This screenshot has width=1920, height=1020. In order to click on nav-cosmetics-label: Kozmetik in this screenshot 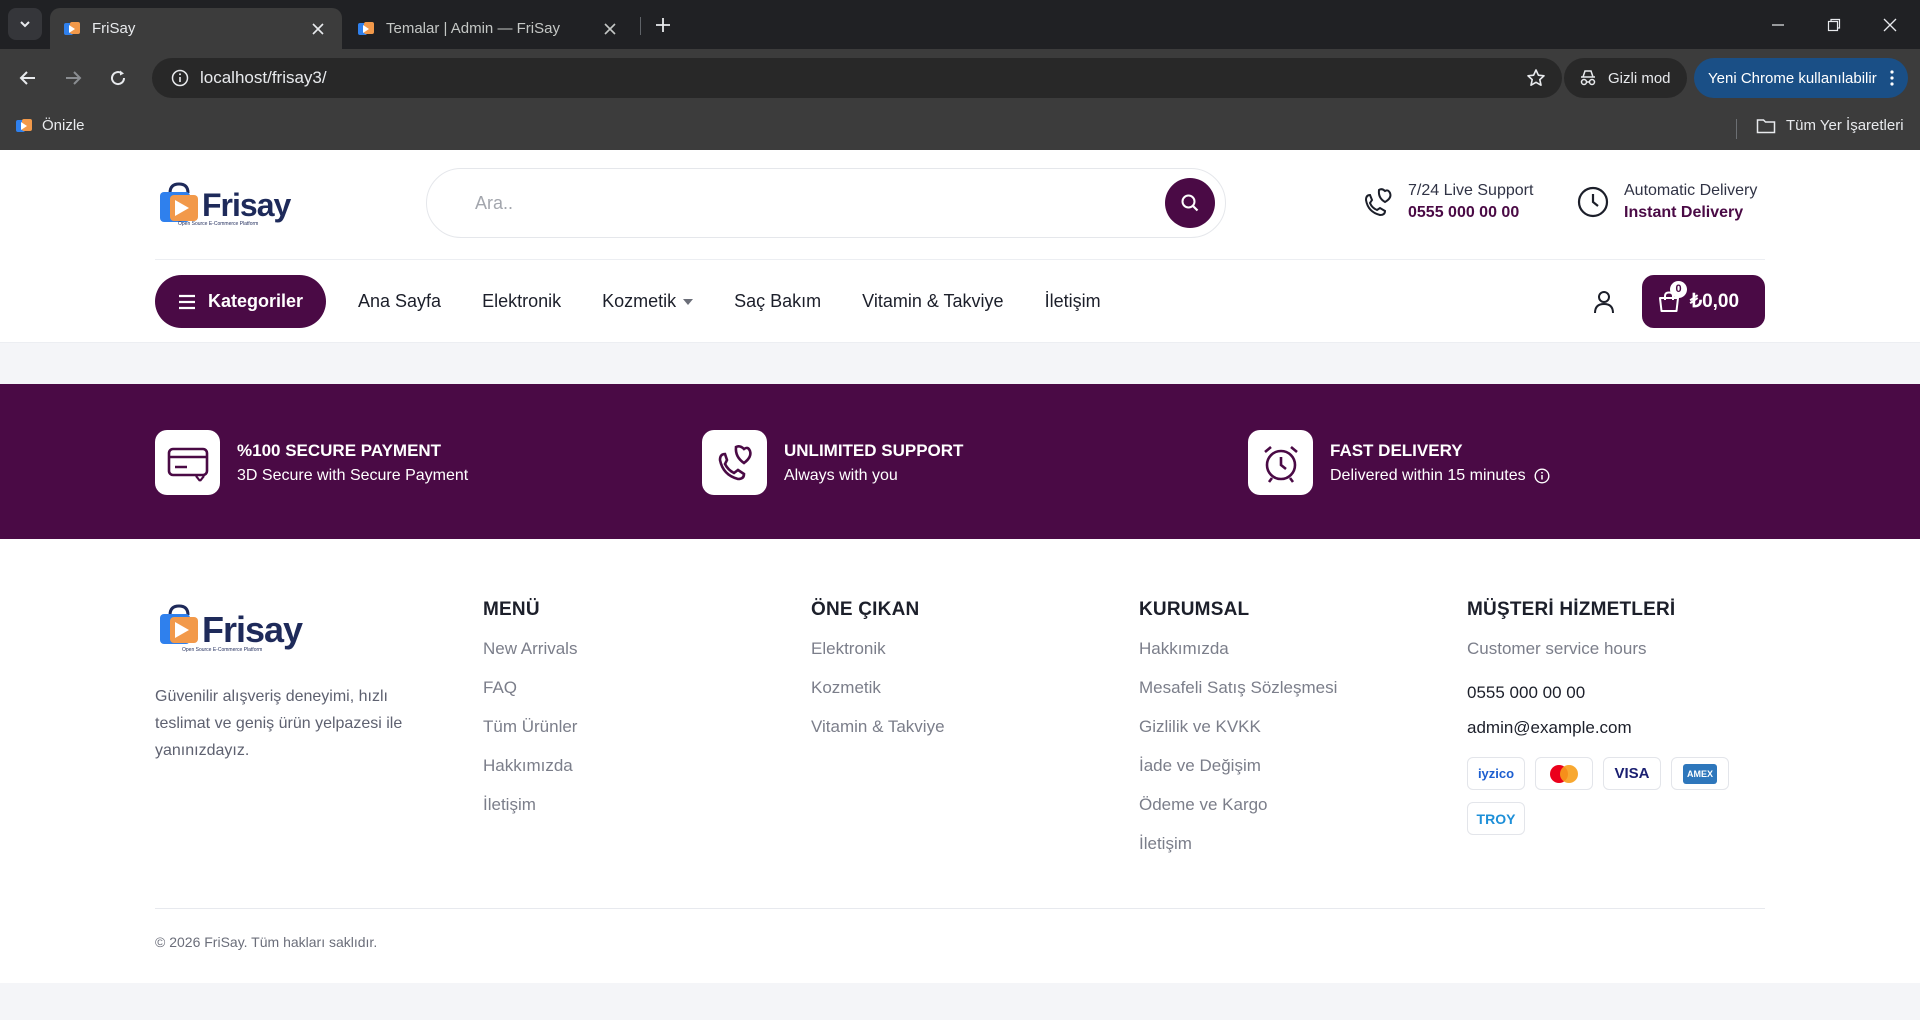, I will do `click(639, 301)`.